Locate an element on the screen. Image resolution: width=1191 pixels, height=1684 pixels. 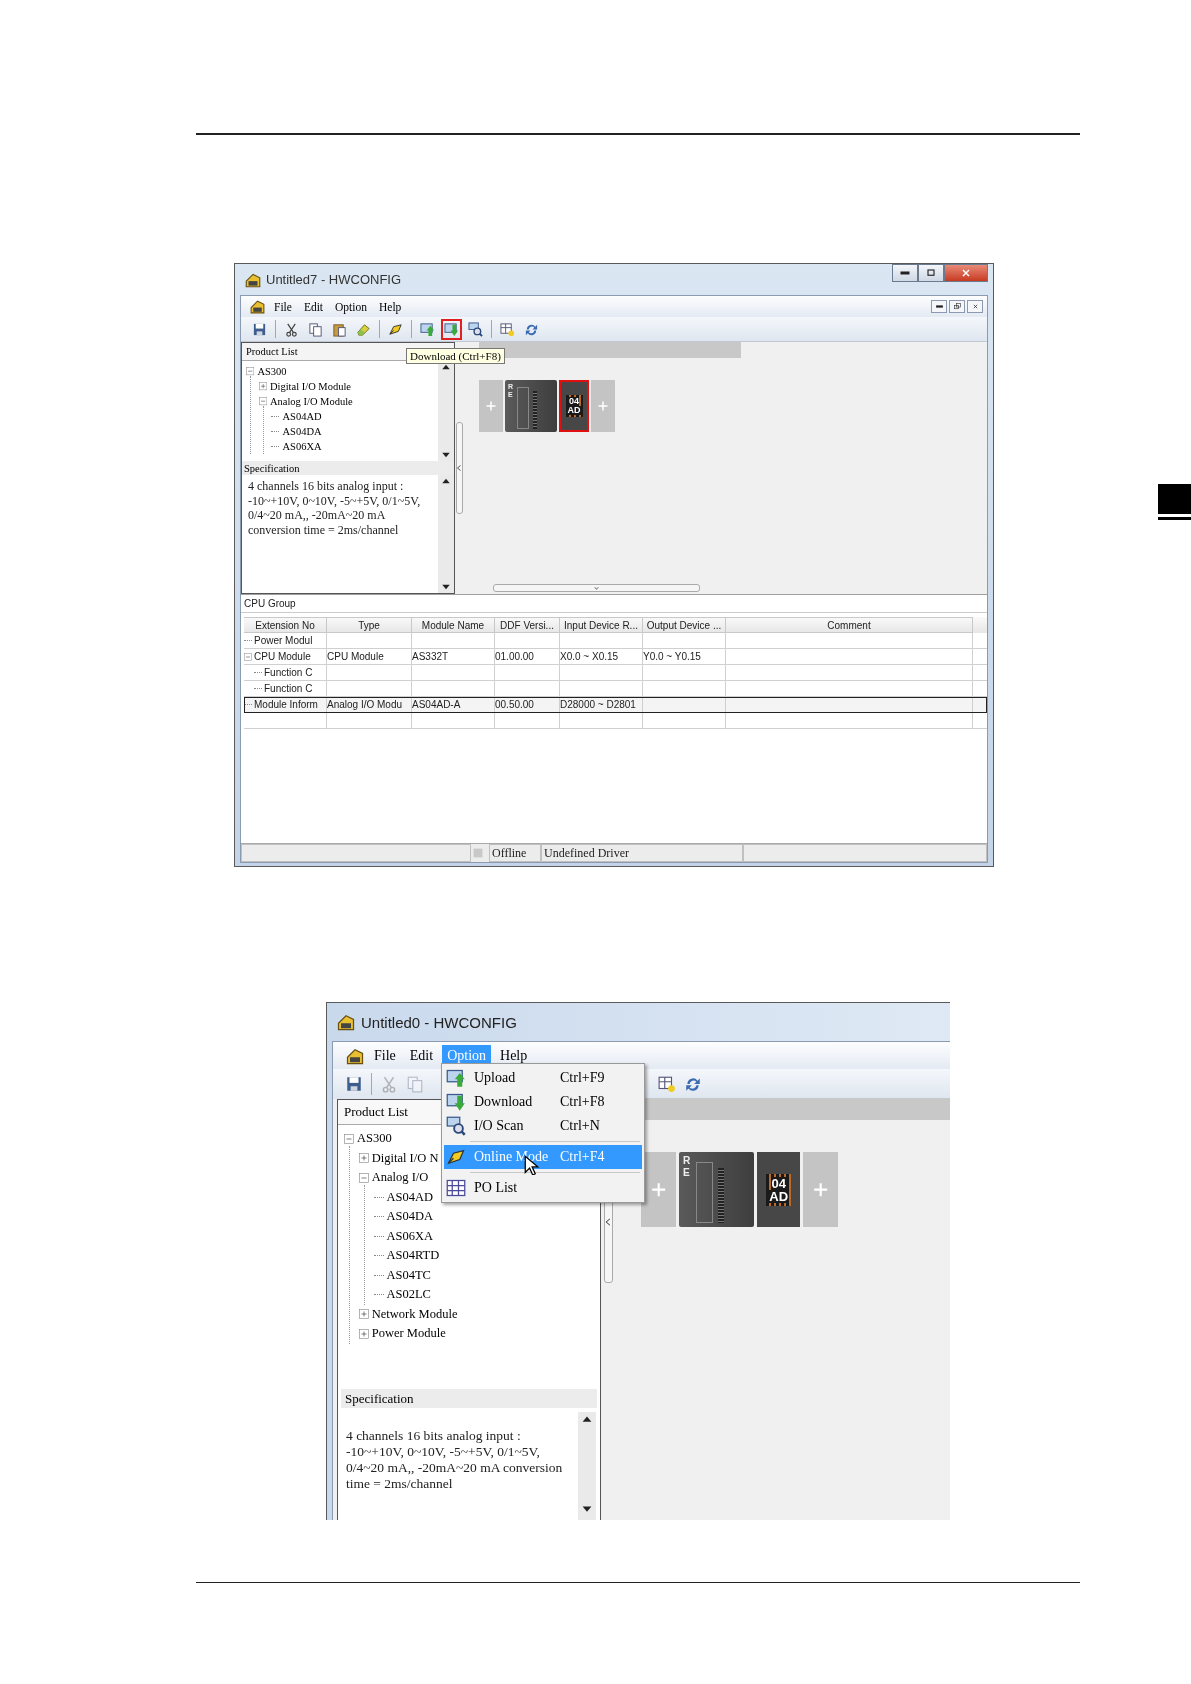
menu-item: PO List is located at coordinates (543, 1188).